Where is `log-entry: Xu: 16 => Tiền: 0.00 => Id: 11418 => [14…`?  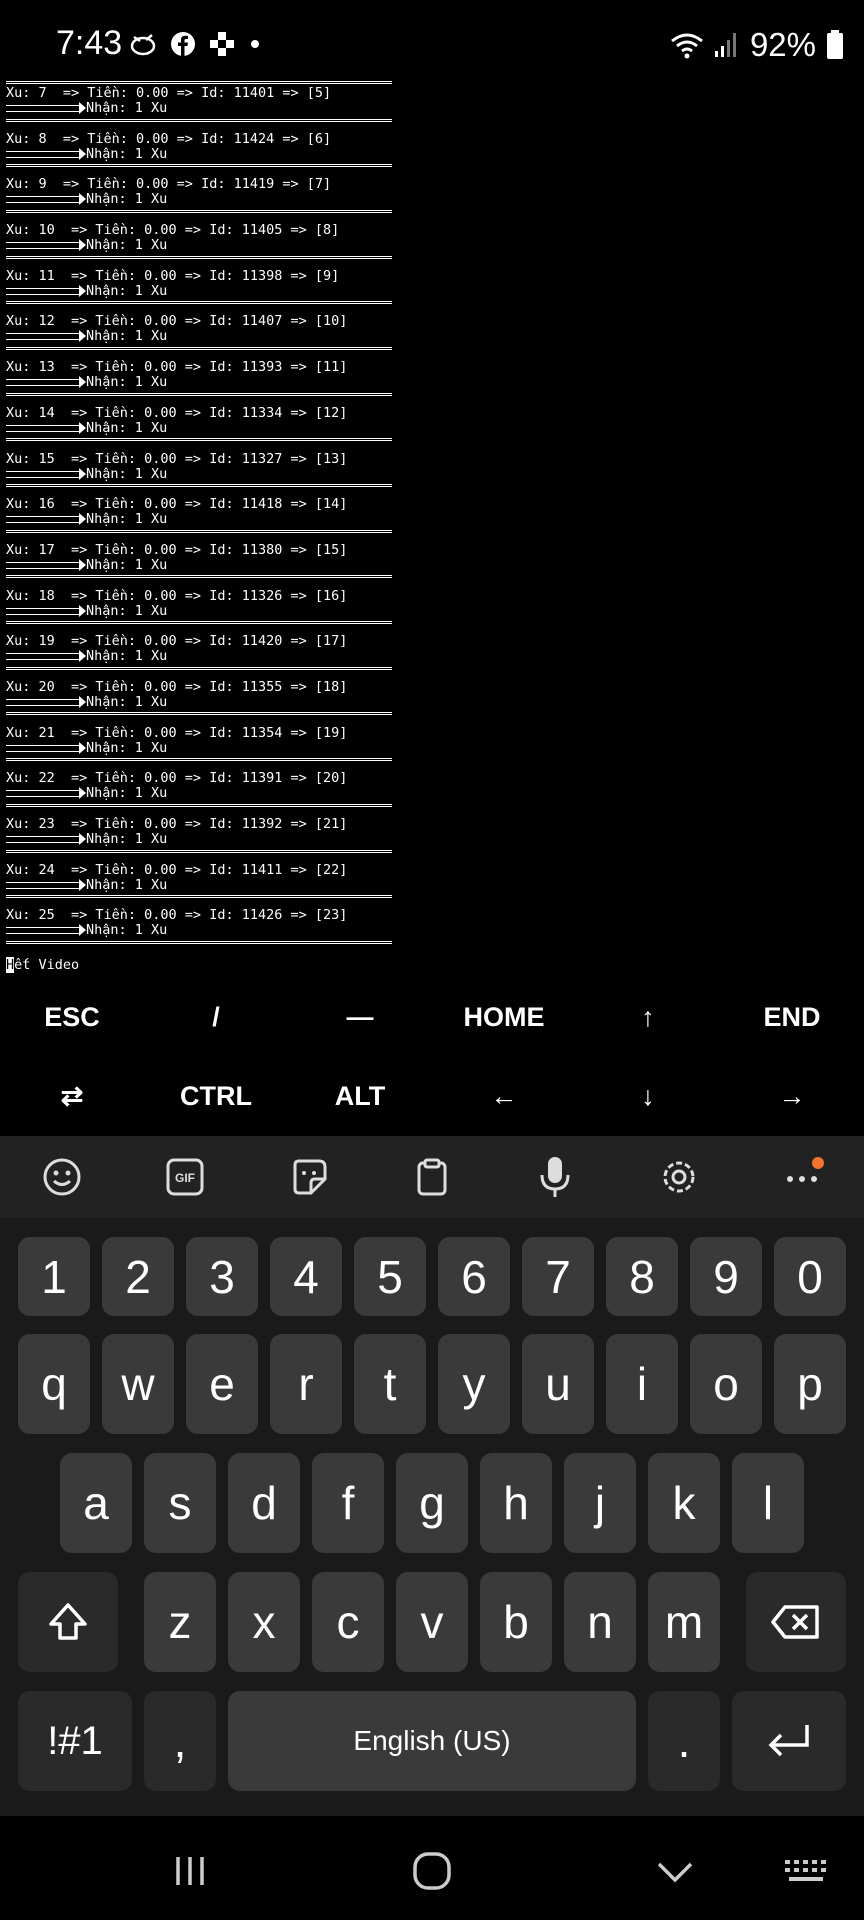
log-entry: Xu: 16 => Tiền: 0.00 => Id: 11418 => [14… is located at coordinates (202, 520).